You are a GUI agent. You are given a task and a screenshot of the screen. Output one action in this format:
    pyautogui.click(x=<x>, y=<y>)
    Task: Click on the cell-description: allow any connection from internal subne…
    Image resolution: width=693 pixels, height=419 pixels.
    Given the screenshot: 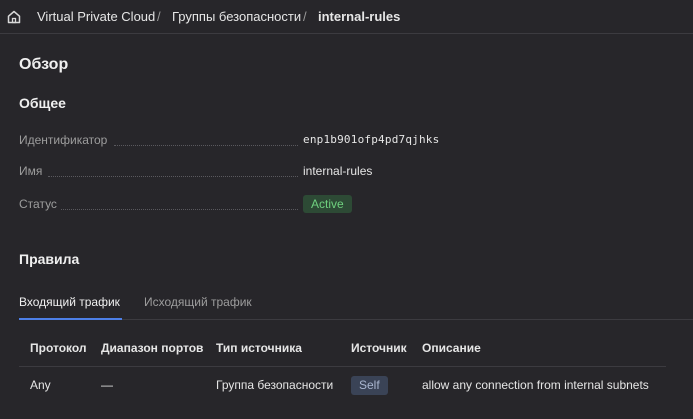 What is the action you would take?
    pyautogui.click(x=535, y=385)
    